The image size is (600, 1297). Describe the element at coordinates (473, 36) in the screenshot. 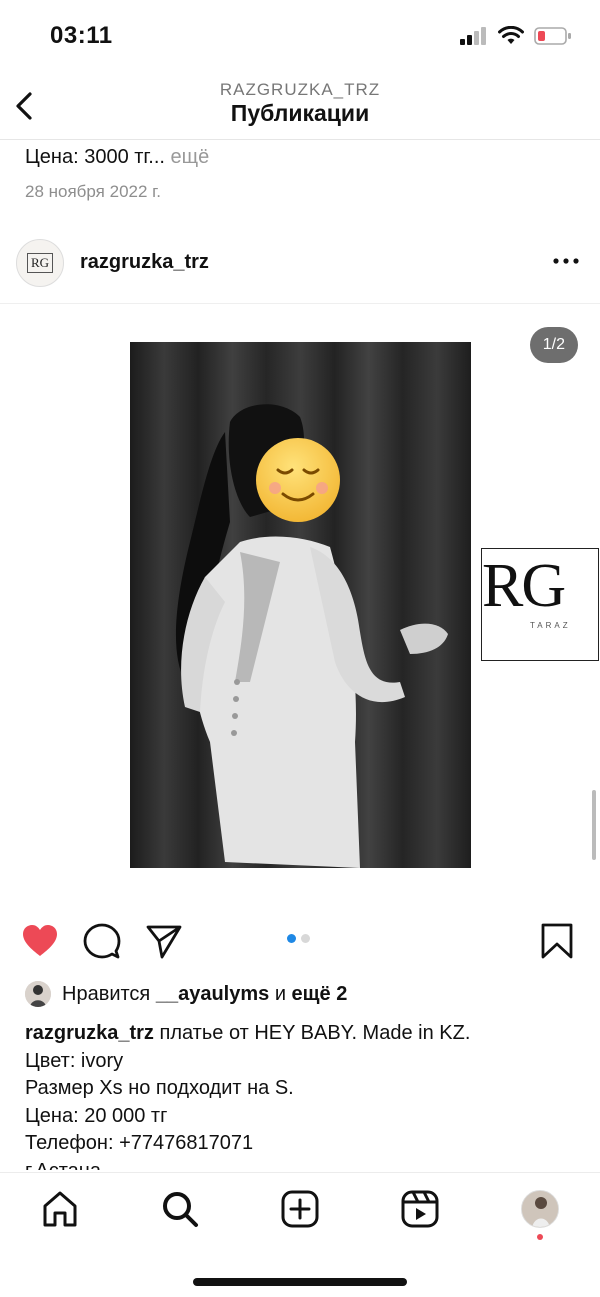

I see `signal-icon` at that location.